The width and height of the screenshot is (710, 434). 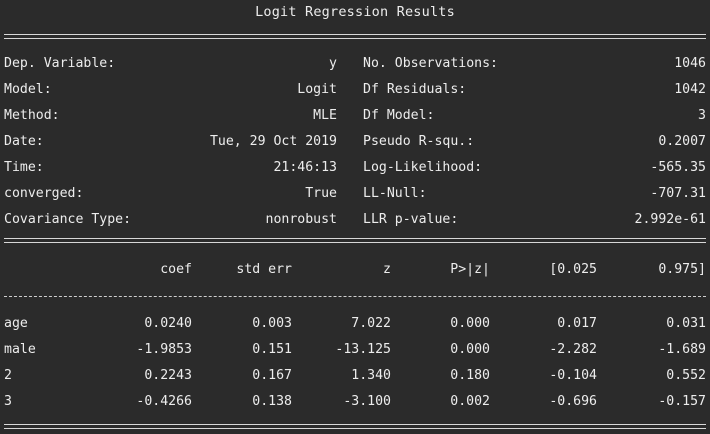 What do you see at coordinates (164, 349) in the screenshot?
I see `table-cell: -1.9853` at bounding box center [164, 349].